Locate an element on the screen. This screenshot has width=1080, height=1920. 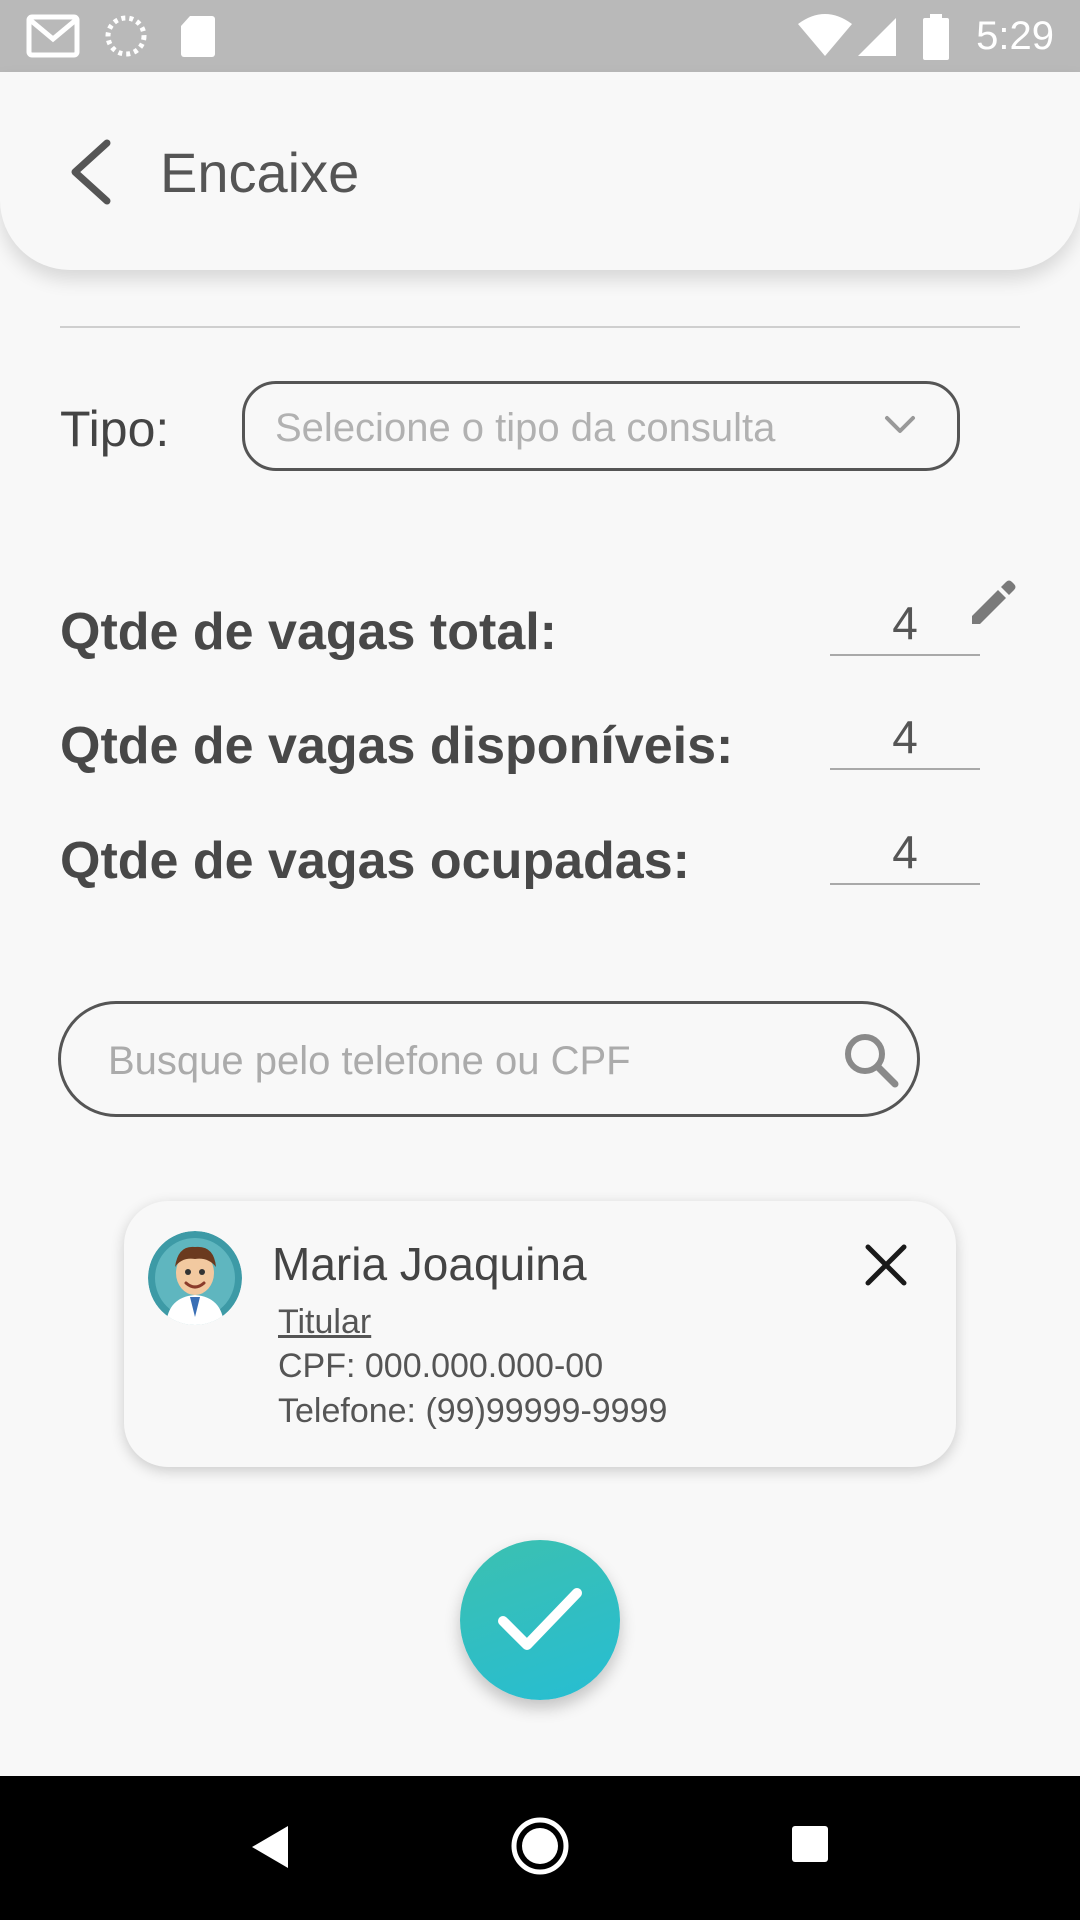
battery-icon is located at coordinates (936, 37).